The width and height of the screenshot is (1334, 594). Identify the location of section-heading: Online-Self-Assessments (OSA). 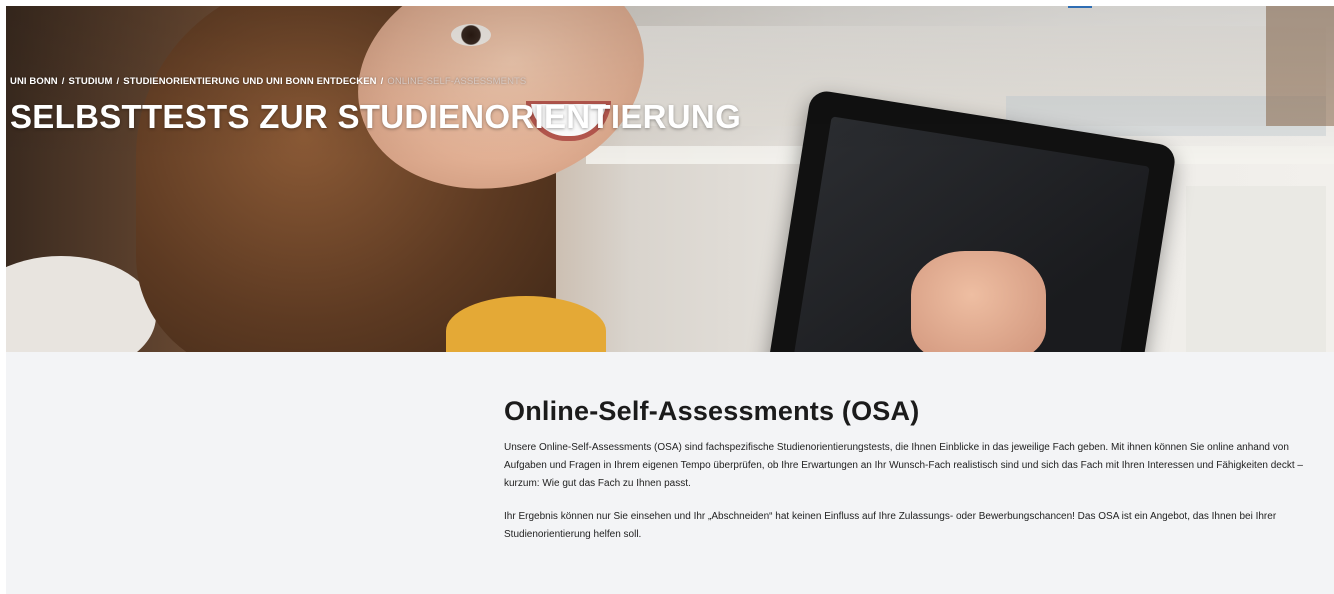
(712, 411).